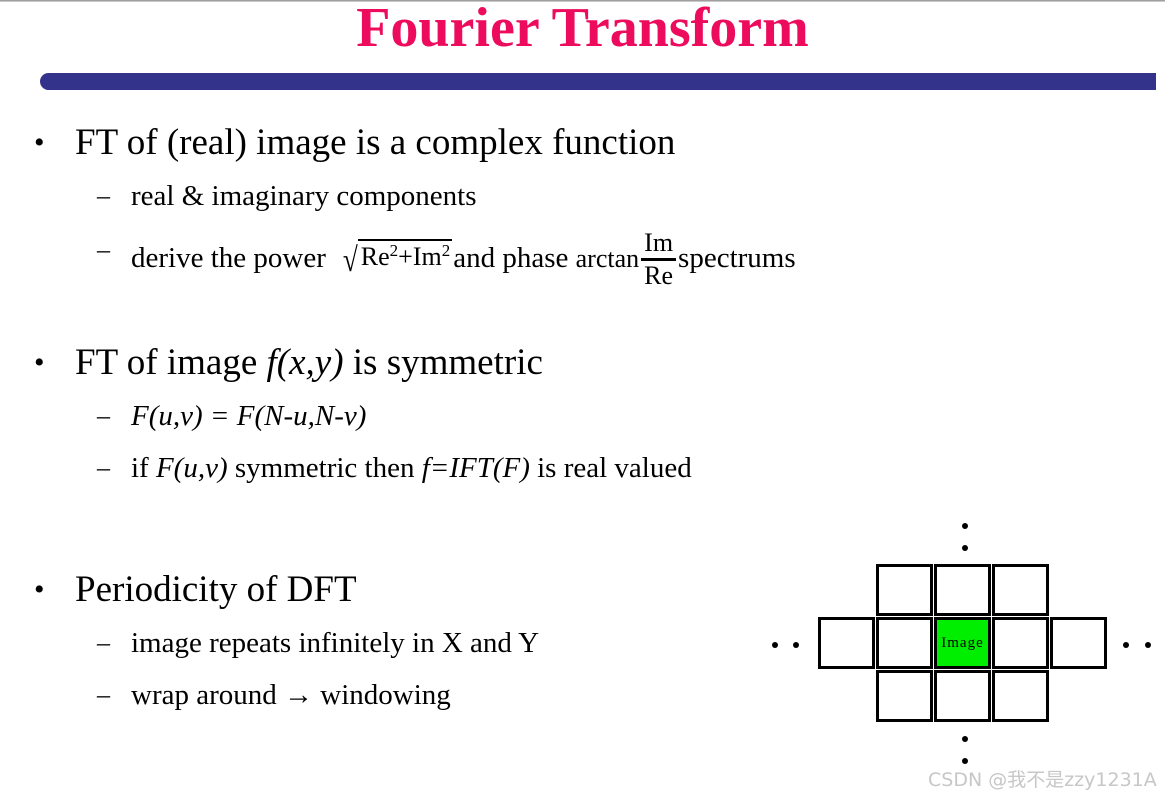  Describe the element at coordinates (659, 242) in the screenshot. I see `fraction-numerator: Im` at that location.